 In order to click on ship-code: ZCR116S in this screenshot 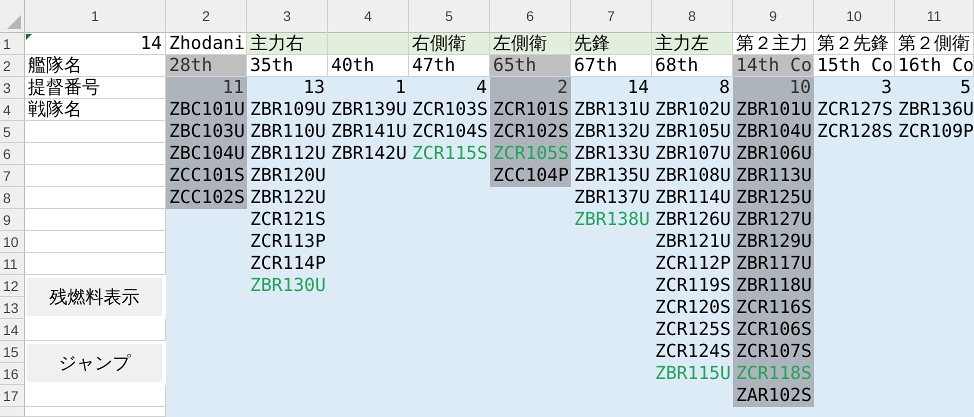, I will do `click(774, 308)`.